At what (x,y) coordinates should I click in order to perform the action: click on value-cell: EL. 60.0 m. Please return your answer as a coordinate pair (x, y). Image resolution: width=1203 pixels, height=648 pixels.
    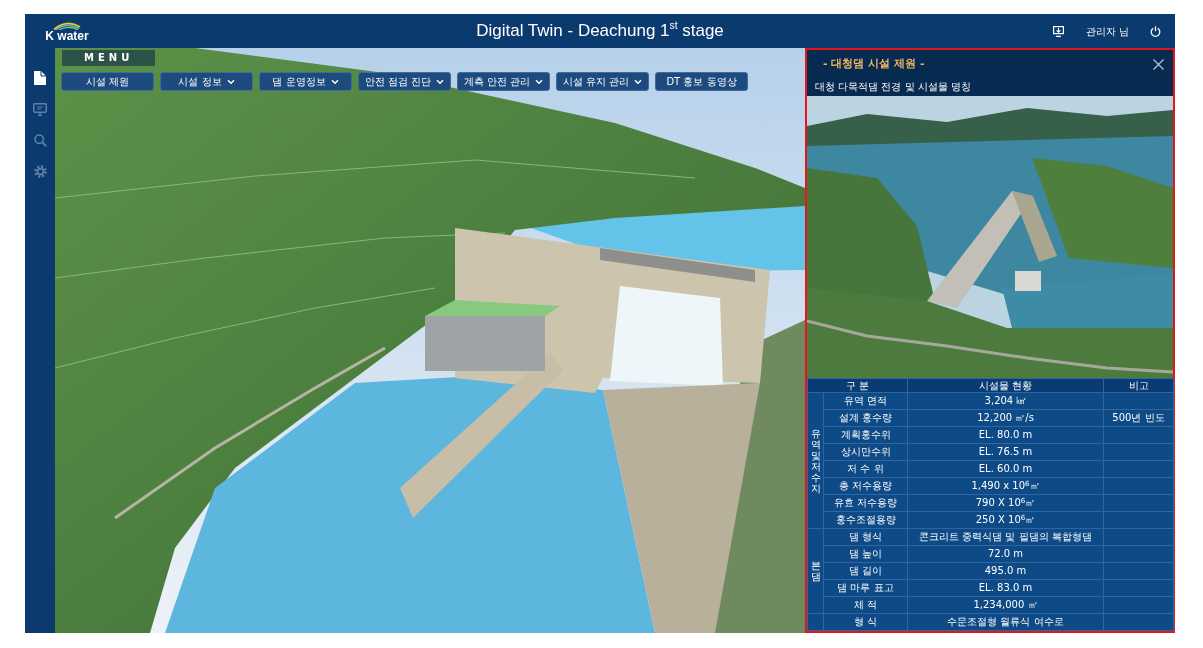
    Looking at the image, I should click on (1005, 469).